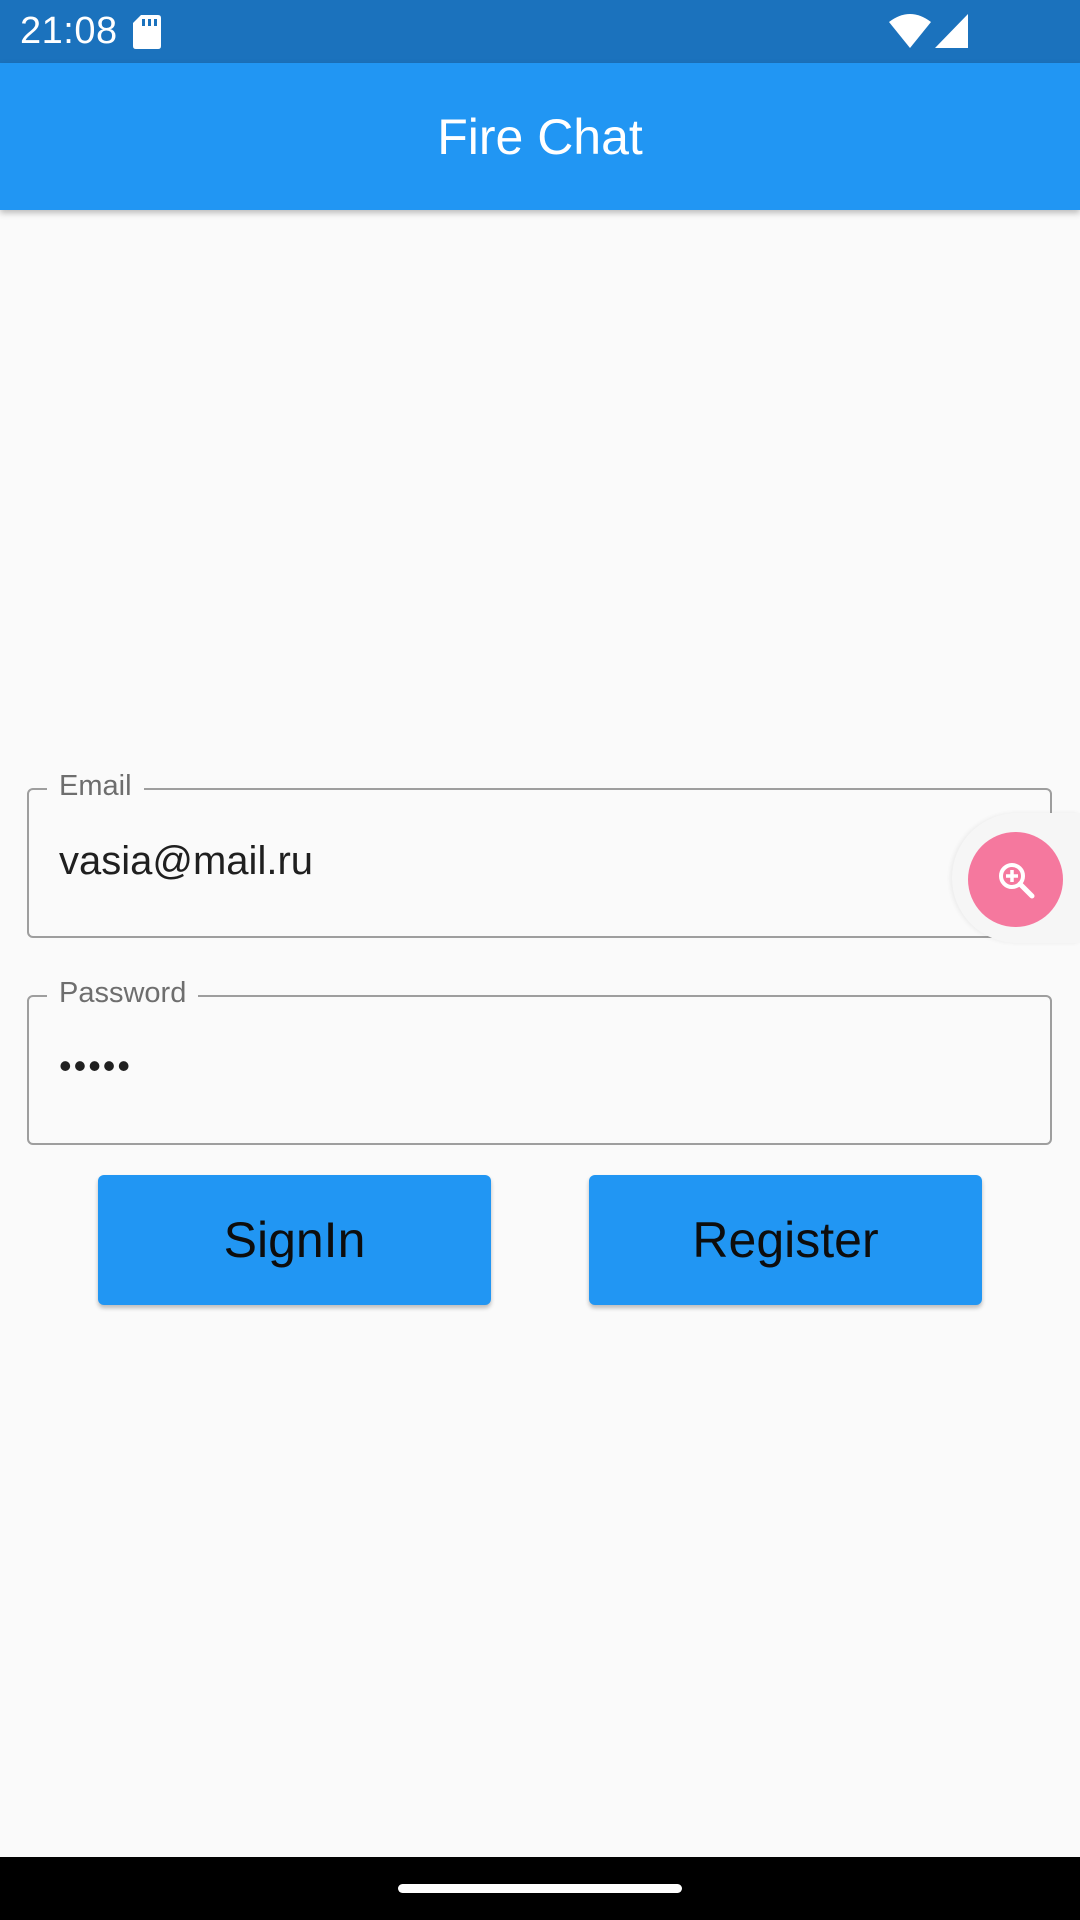 This screenshot has height=1920, width=1080. I want to click on email-label: Email, so click(95, 786).